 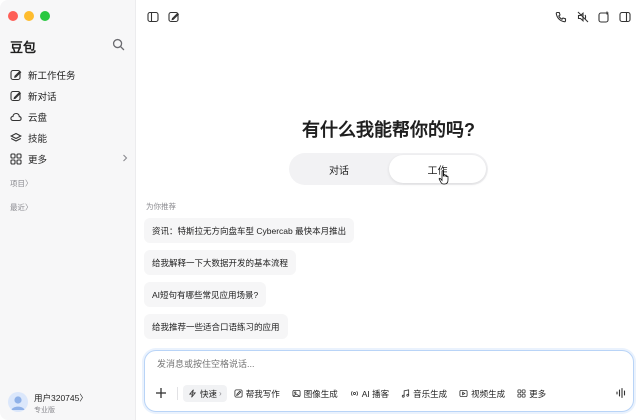 What do you see at coordinates (443, 177) in the screenshot?
I see `hand-cursor-icon` at bounding box center [443, 177].